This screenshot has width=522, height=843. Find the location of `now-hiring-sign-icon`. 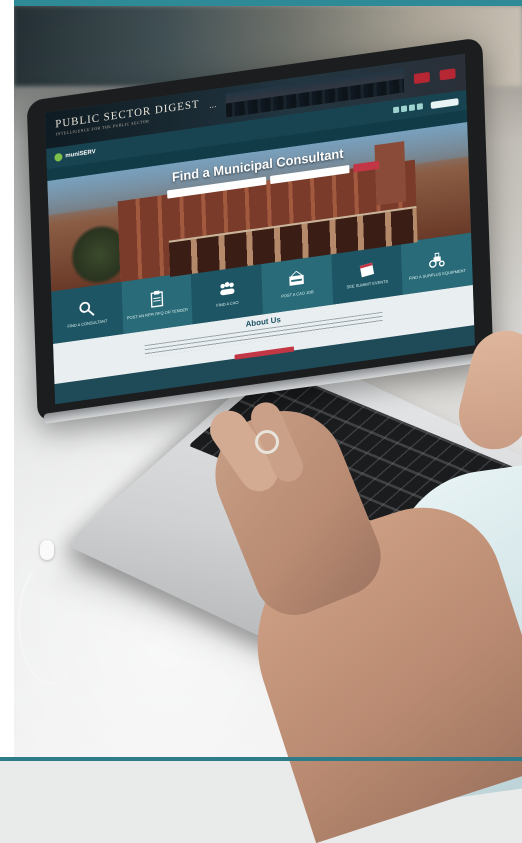

now-hiring-sign-icon is located at coordinates (297, 278).